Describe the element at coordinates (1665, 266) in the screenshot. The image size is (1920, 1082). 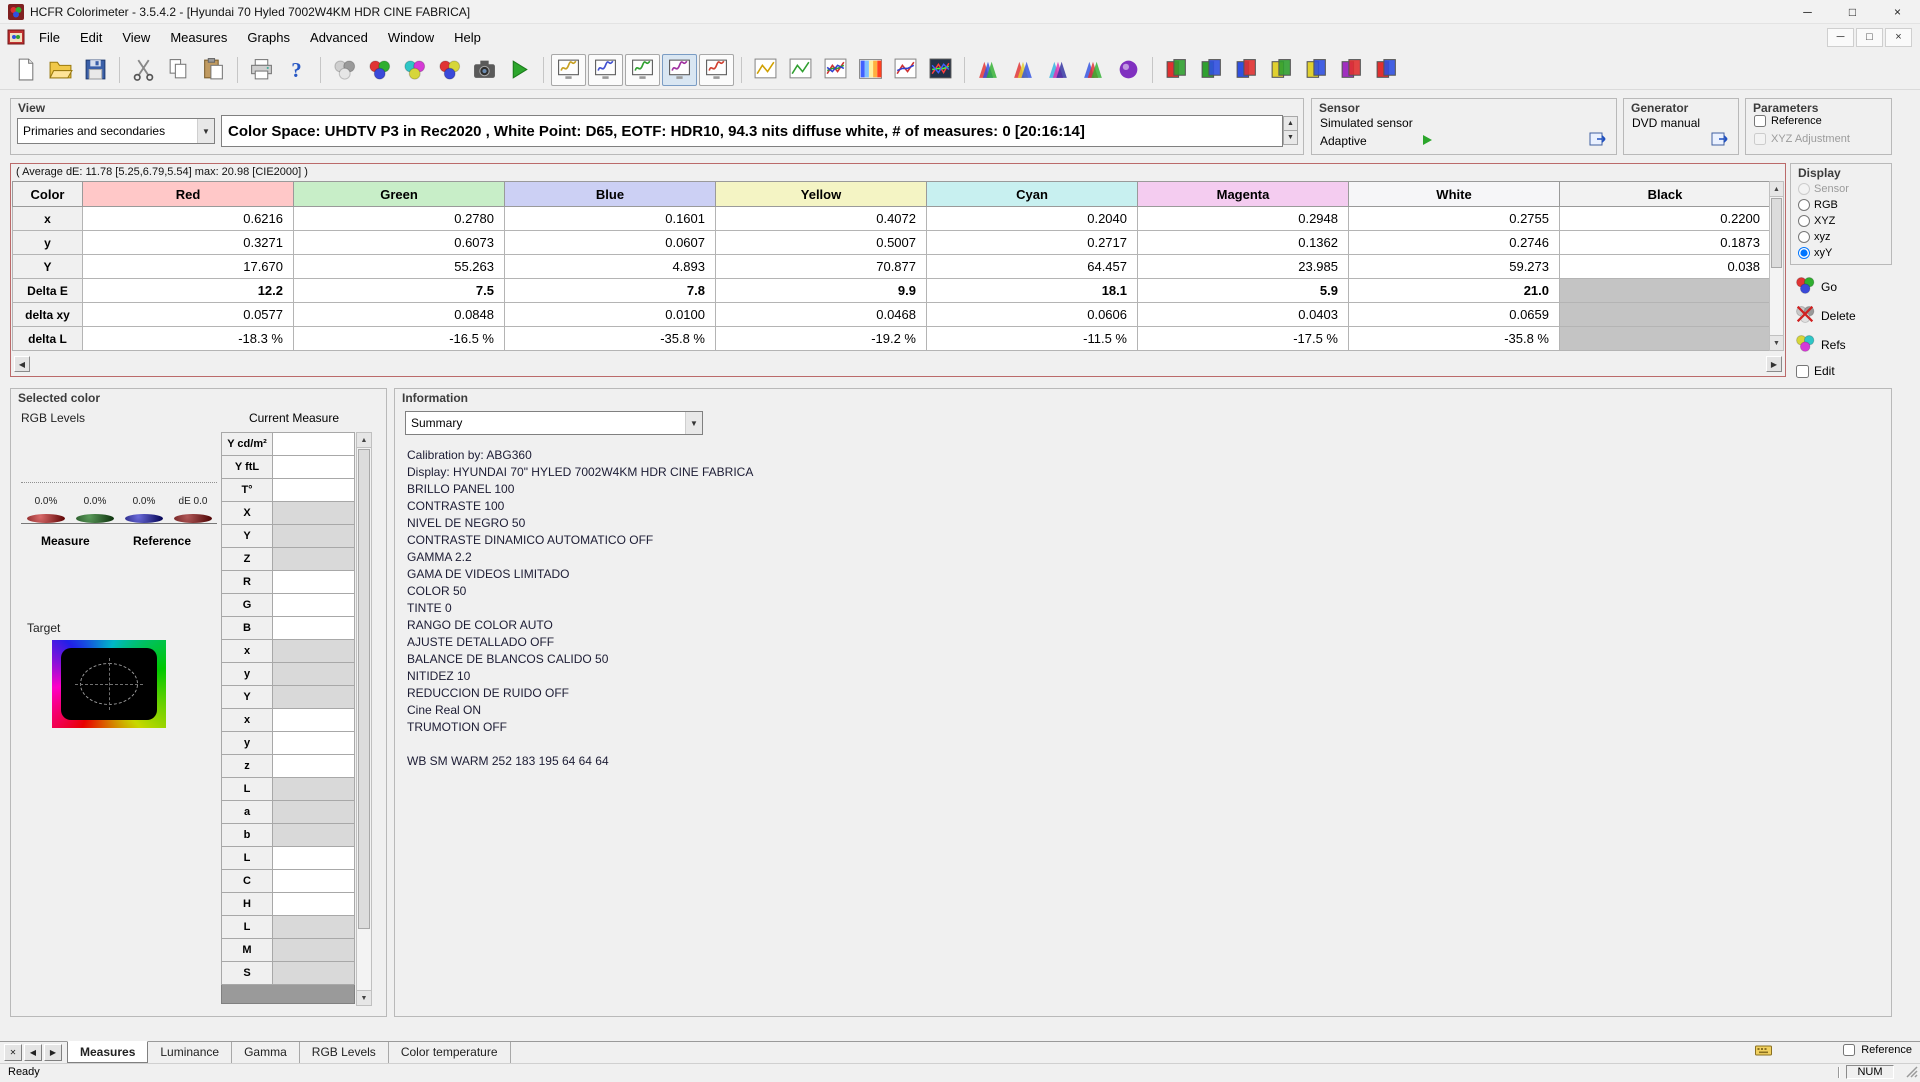
I see `measure-cell: 0.038` at that location.